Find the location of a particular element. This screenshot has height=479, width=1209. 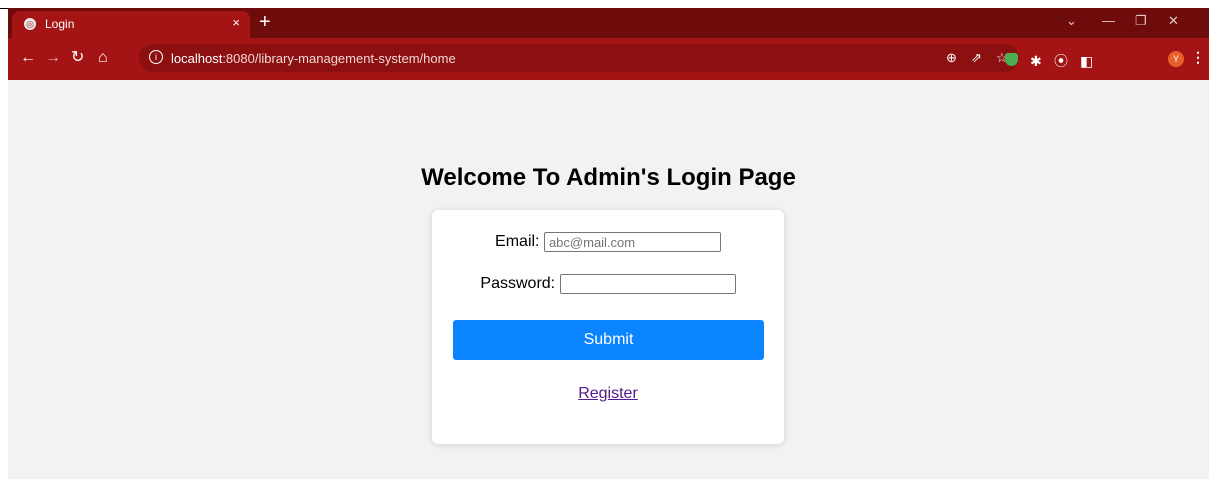

restore-button: ❐ is located at coordinates (1141, 21).